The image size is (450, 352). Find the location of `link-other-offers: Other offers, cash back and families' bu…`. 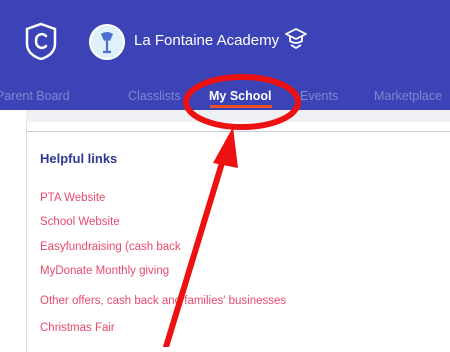

link-other-offers: Other offers, cash back and families' bu… is located at coordinates (163, 301).